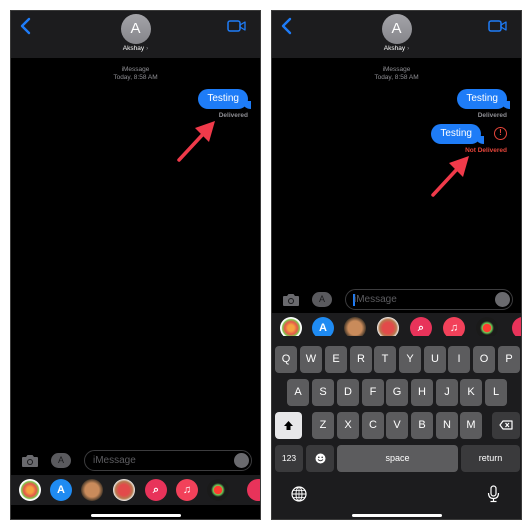 This screenshot has height=532, width=532. I want to click on delete-backward-icon, so click(506, 425).